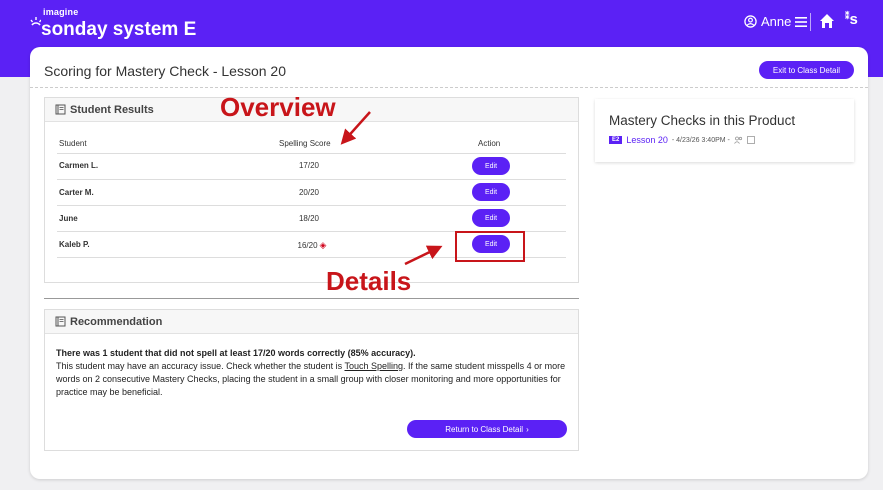 Image resolution: width=883 pixels, height=490 pixels. Describe the element at coordinates (423, 255) in the screenshot. I see `details-arrow` at that location.